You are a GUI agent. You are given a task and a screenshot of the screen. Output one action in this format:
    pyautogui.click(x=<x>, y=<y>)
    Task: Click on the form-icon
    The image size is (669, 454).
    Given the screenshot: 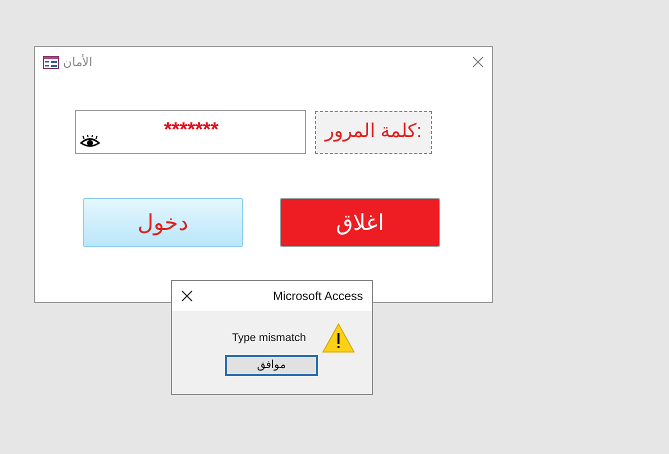 What is the action you would take?
    pyautogui.click(x=51, y=62)
    